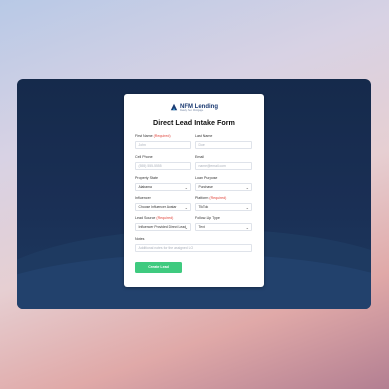 This screenshot has width=389, height=389. Describe the element at coordinates (193, 248) in the screenshot. I see `notes-field: Additional notes for the assigned LO` at that location.